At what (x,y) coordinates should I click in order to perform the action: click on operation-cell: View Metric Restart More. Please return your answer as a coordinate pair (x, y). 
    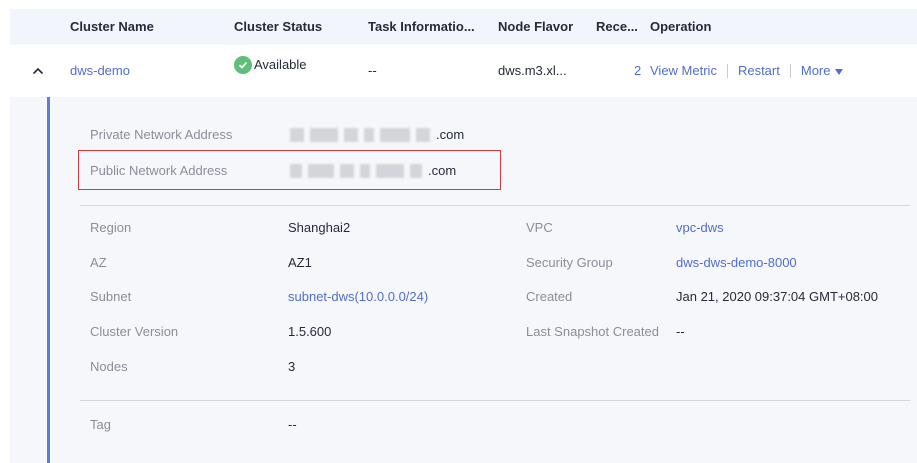
    Looking at the image, I should click on (747, 71).